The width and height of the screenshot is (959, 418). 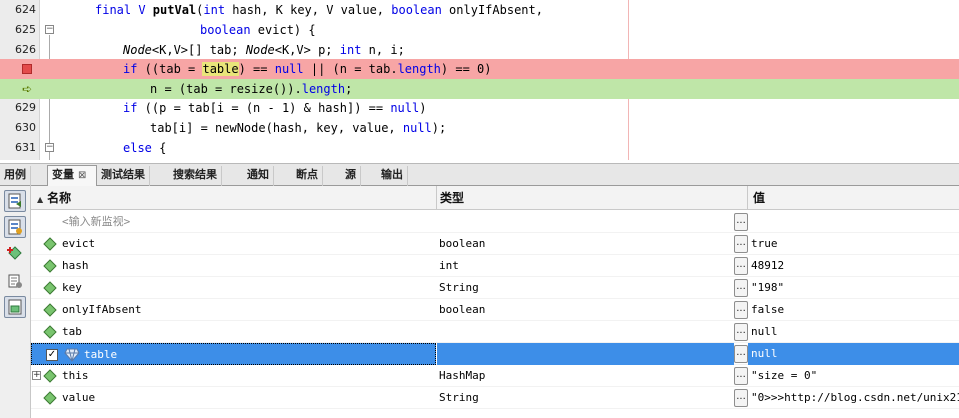 What do you see at coordinates (25, 49) in the screenshot?
I see `line-number: 626` at bounding box center [25, 49].